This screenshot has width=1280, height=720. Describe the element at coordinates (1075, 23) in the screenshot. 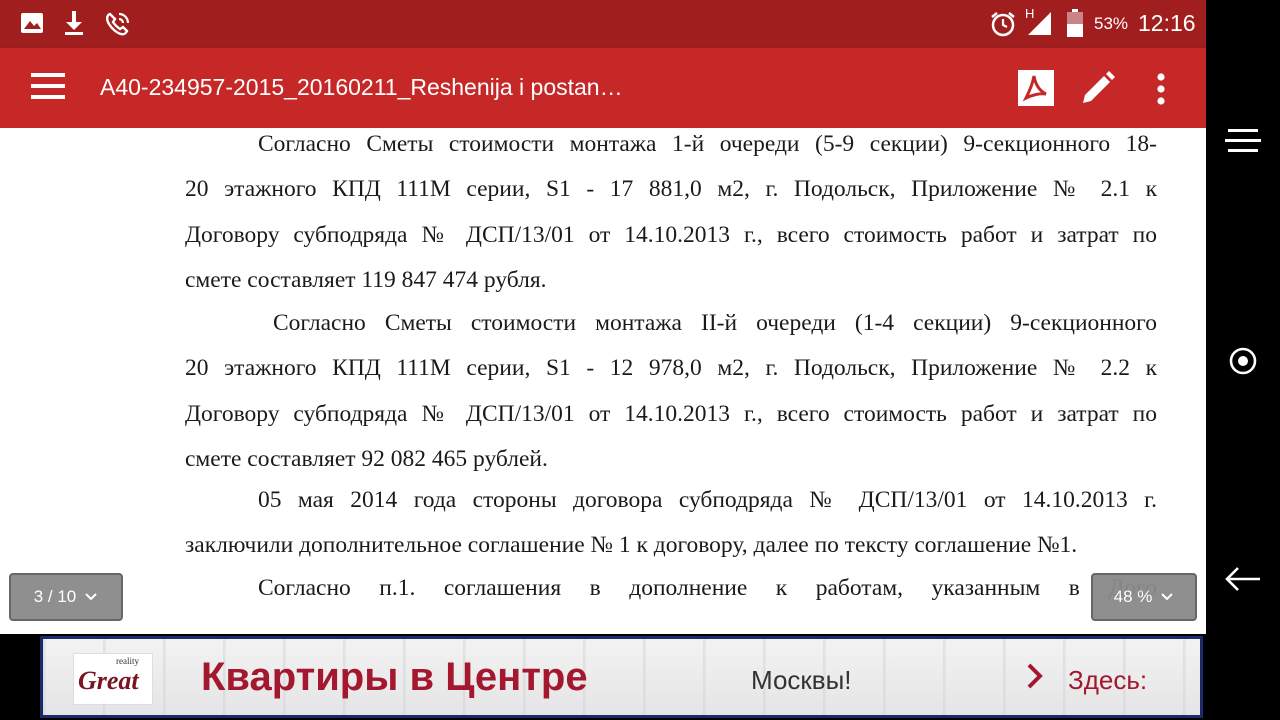

I see `battery-icon` at that location.